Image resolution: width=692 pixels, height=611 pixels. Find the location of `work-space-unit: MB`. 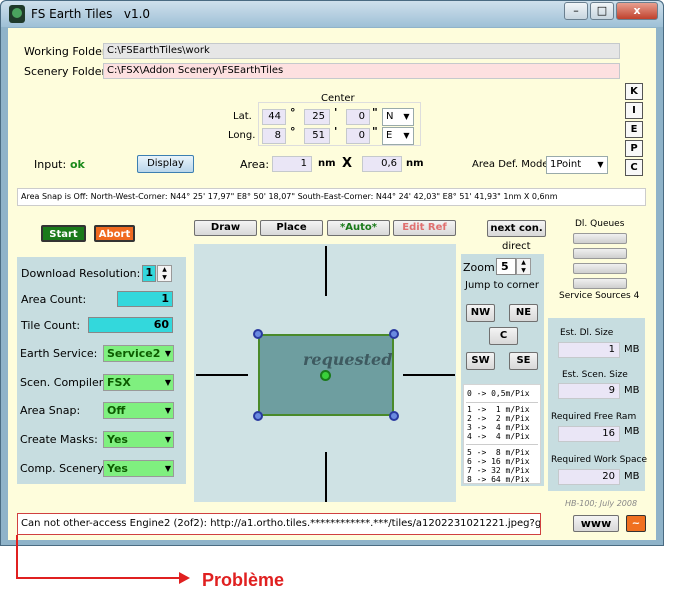

work-space-unit: MB is located at coordinates (632, 476).